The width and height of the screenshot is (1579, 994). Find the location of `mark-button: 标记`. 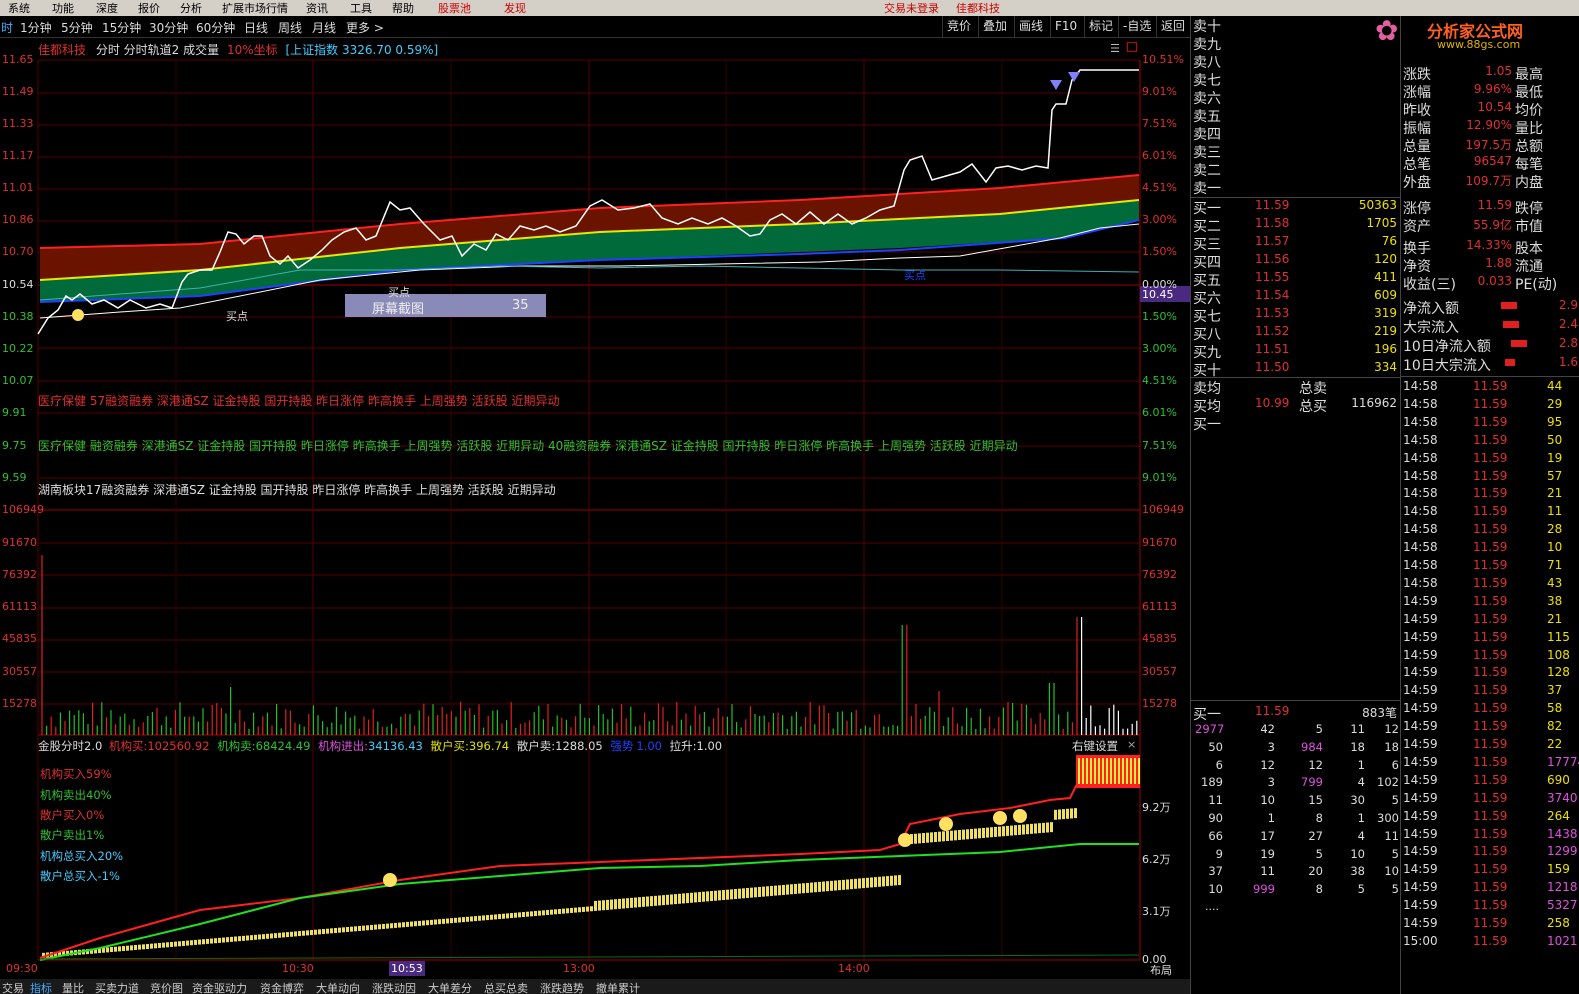

mark-button: 标记 is located at coordinates (1100, 26).